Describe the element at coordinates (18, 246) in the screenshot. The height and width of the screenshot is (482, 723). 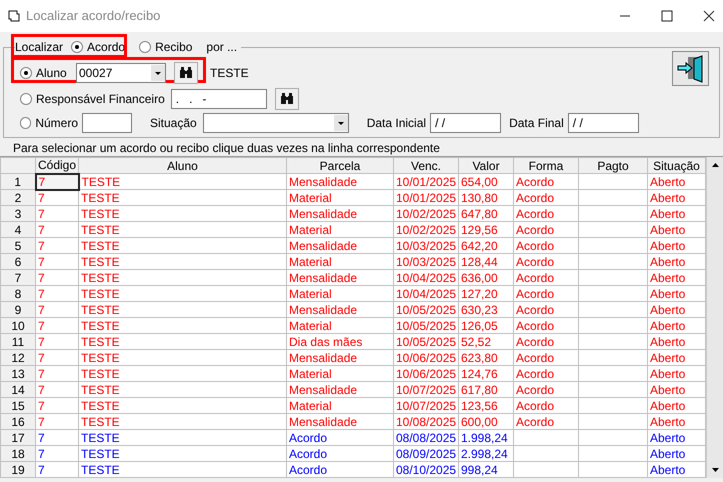
I see `row-number: 5` at that location.